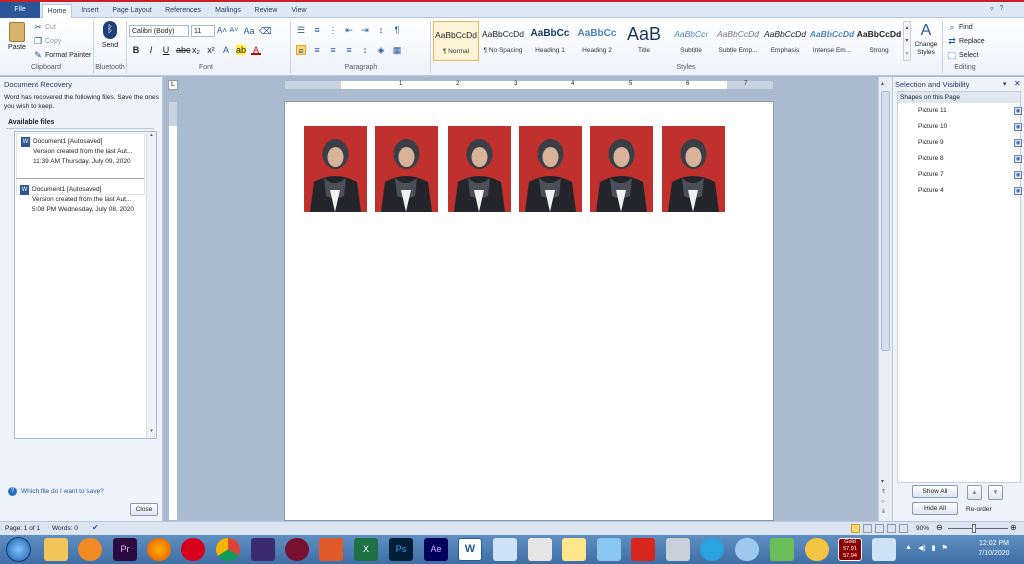  Describe the element at coordinates (456, 41) in the screenshot. I see `style-normal: AaBbCcDd ¶ Normal` at that location.